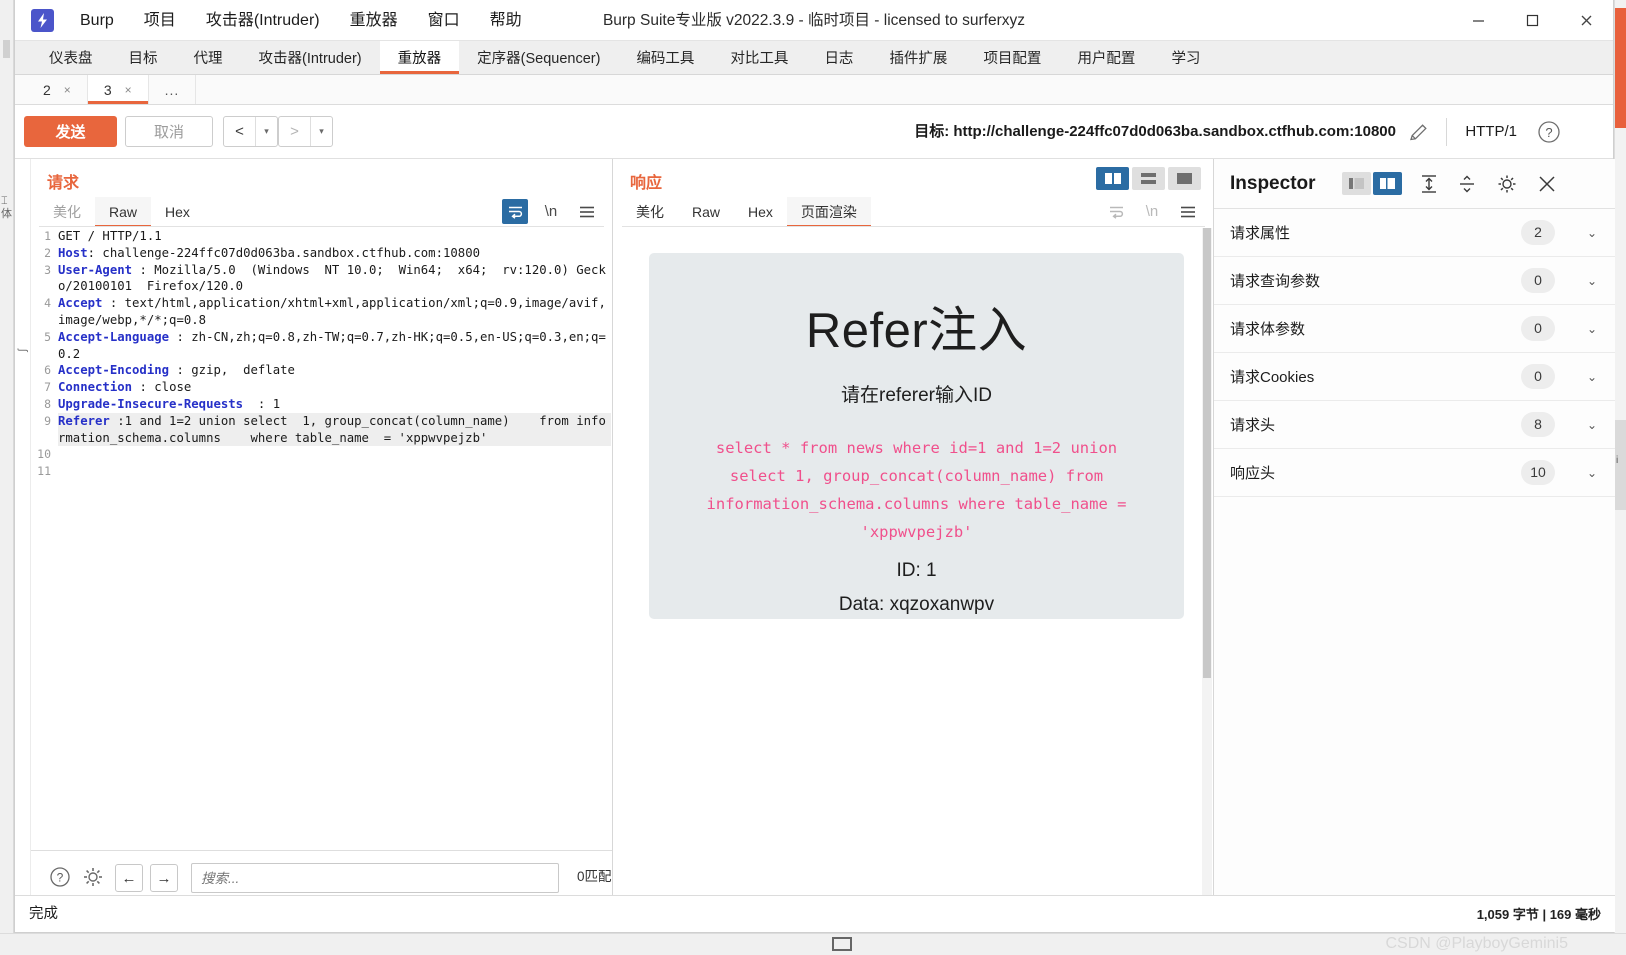 This screenshot has height=955, width=1626. What do you see at coordinates (1478, 20) in the screenshot?
I see `minimize-button` at bounding box center [1478, 20].